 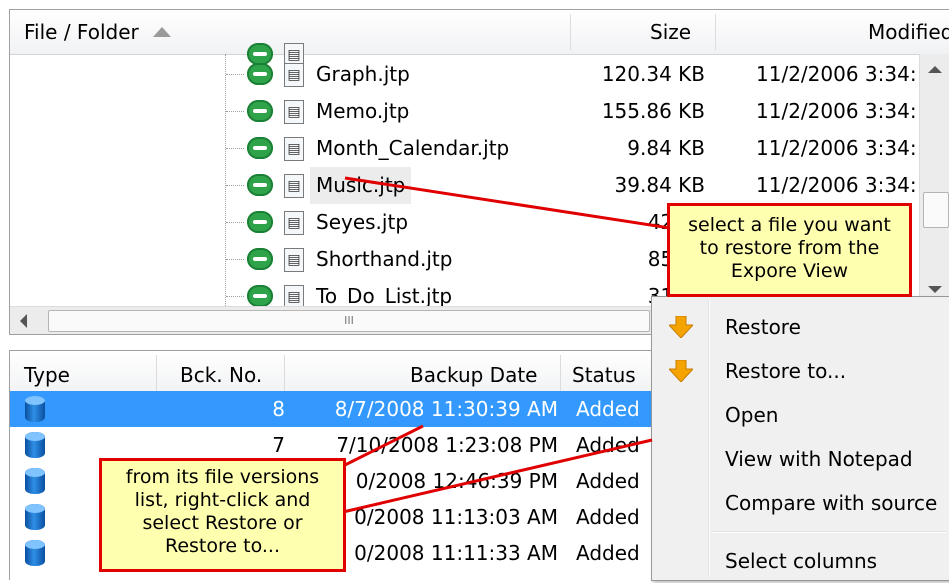 I want to click on bottom-callout-pointer-menu, so click(x=497, y=476).